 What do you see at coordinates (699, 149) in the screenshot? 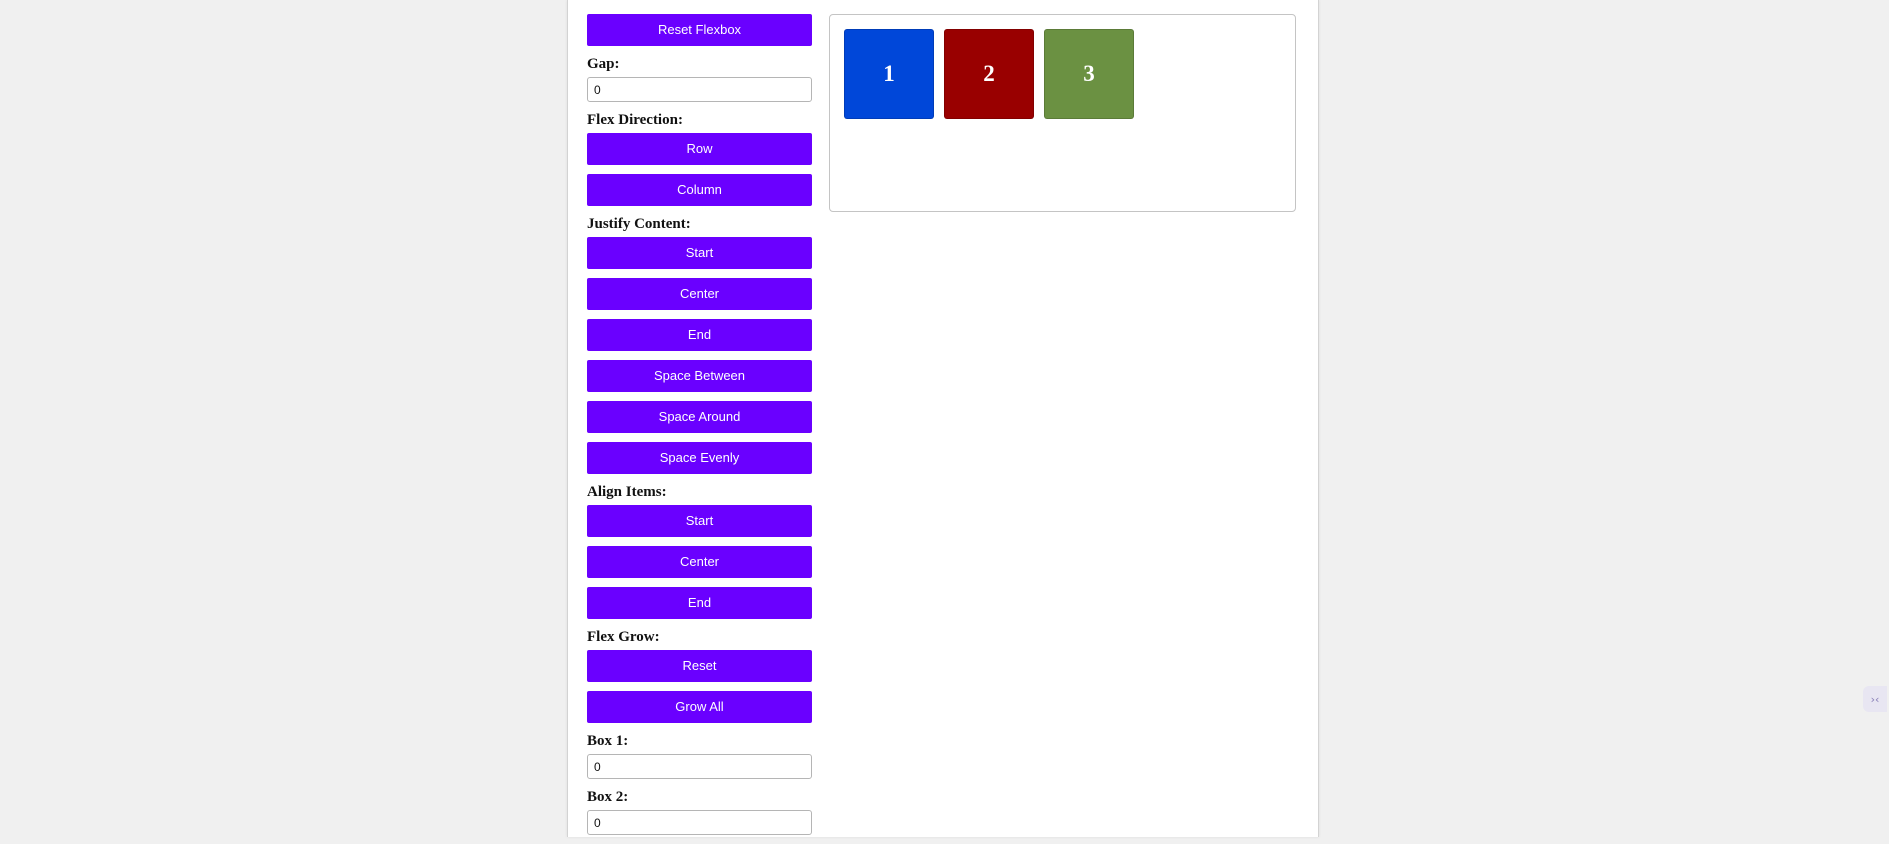
I see `row-button: Row` at bounding box center [699, 149].